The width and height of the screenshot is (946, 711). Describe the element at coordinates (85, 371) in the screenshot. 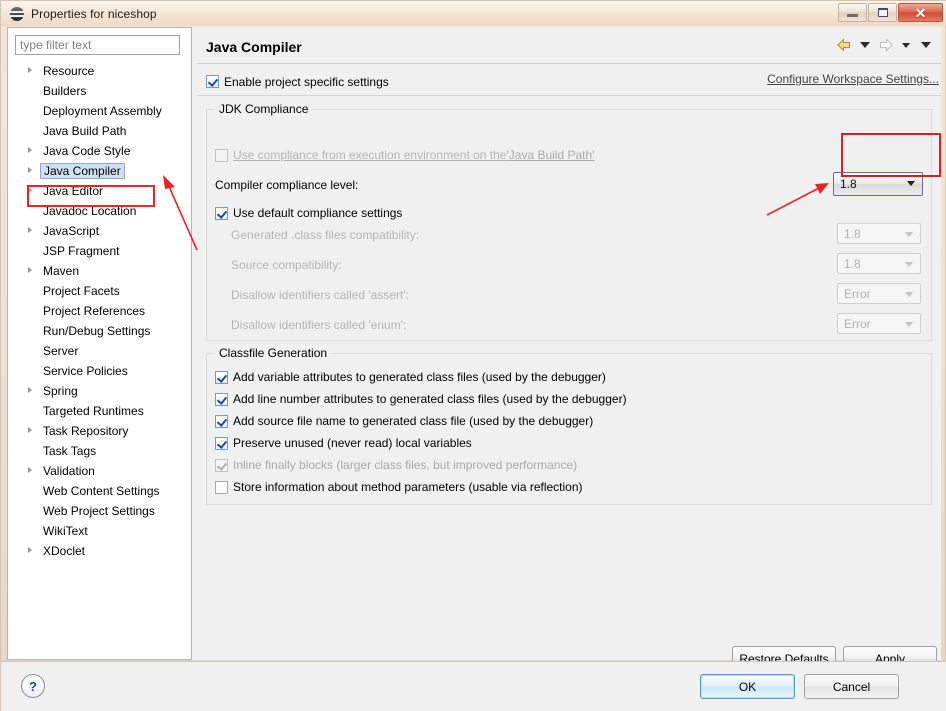

I see `sidebar-item-label: Service Policies` at that location.